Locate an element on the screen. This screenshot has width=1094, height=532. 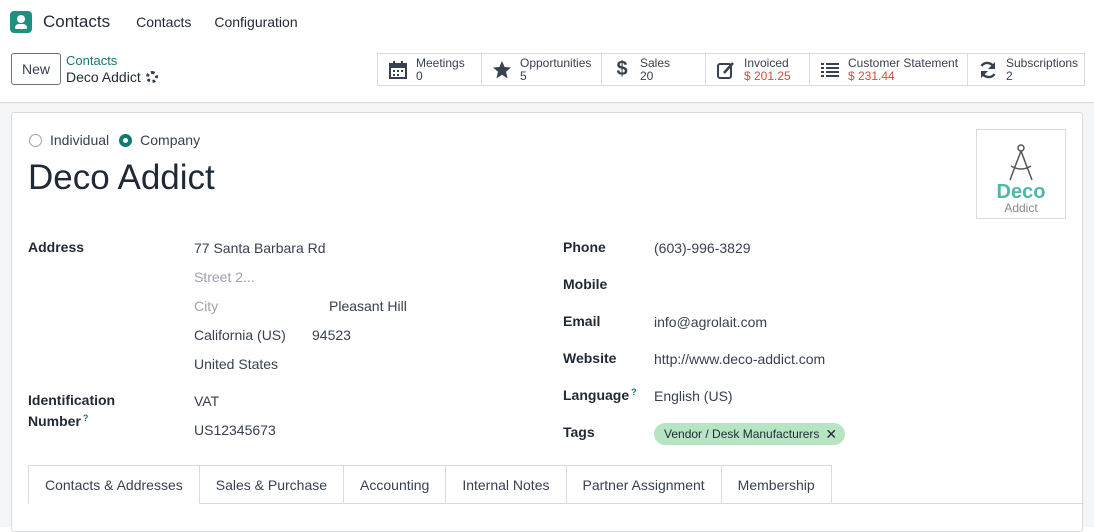
tag-badge: Vendor / Desk Manufacturers ✕ is located at coordinates (750, 434).